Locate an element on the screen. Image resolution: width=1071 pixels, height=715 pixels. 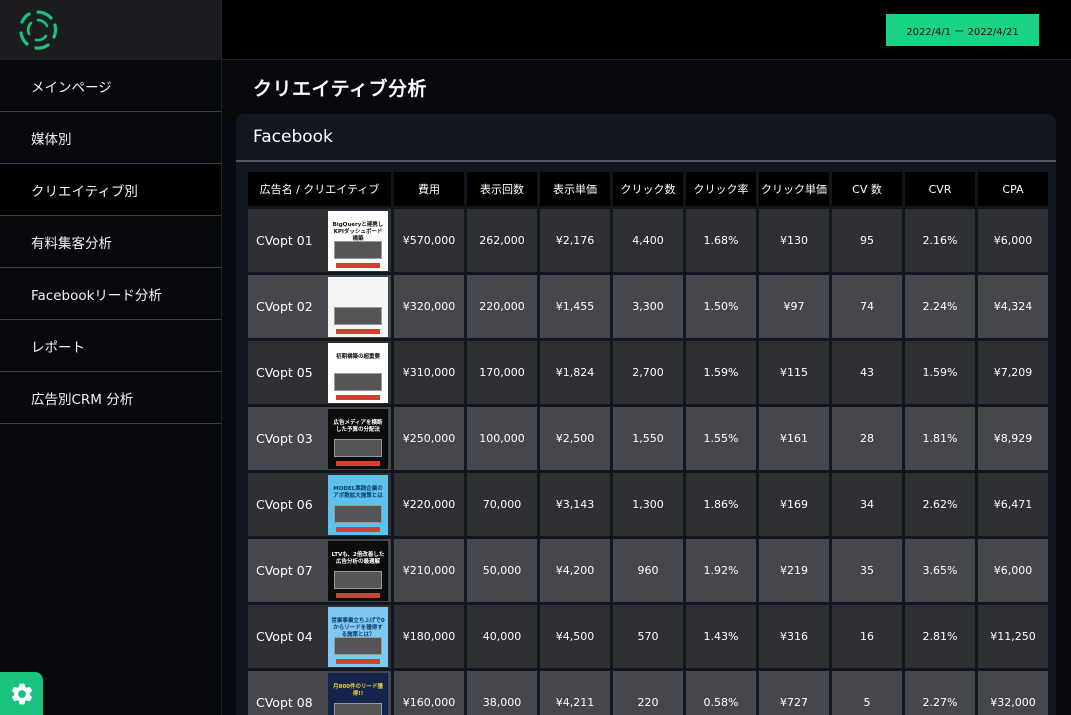
creative-thumbnail: 営業事業立ち上げで0からリードを獲得する施策とは？ is located at coordinates (358, 636).